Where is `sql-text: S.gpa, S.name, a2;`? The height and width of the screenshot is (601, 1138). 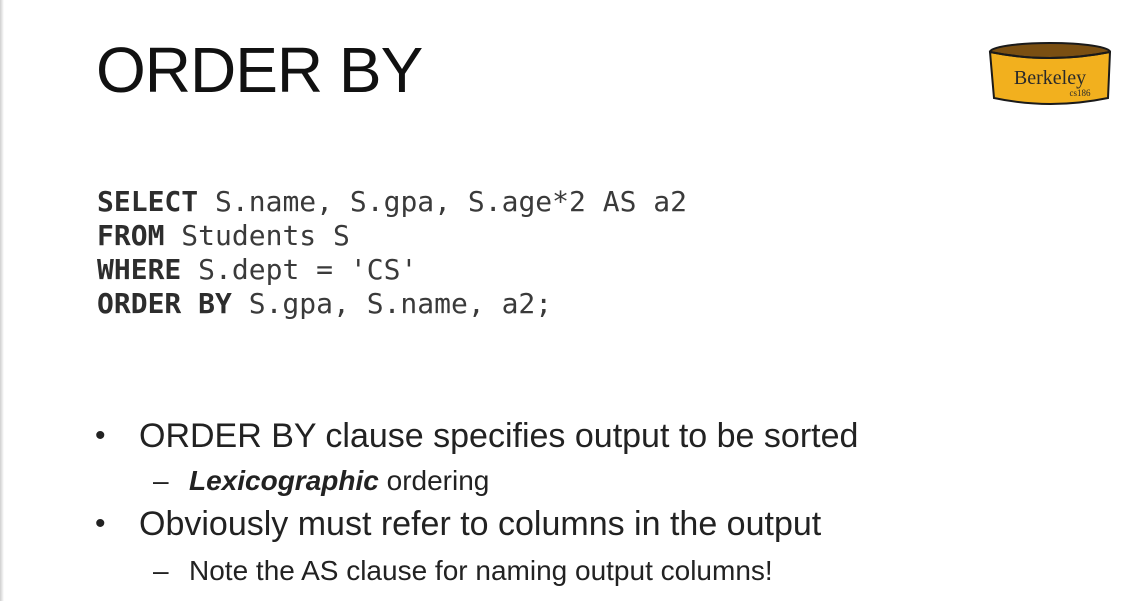
sql-text: S.gpa, S.name, a2; is located at coordinates (392, 303).